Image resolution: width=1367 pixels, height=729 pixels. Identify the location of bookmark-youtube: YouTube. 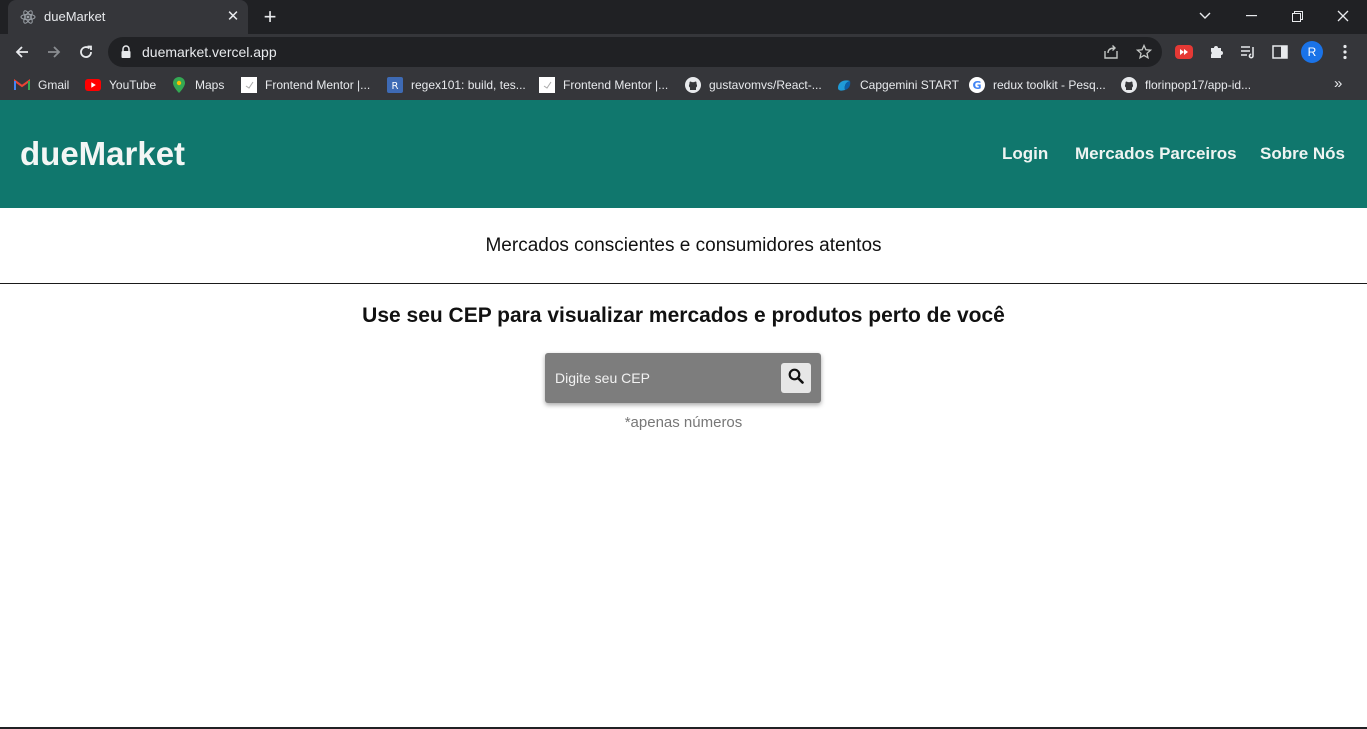
(120, 85).